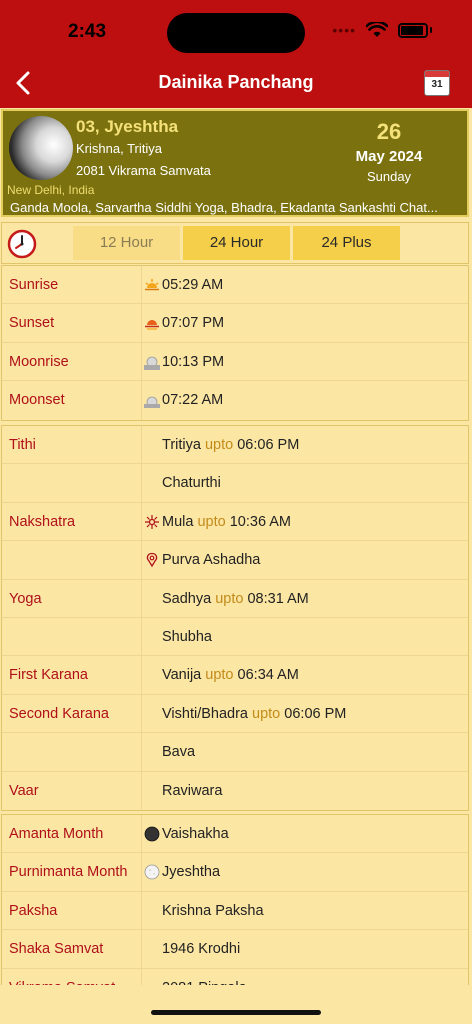 This screenshot has width=472, height=1024. Describe the element at coordinates (41, 148) in the screenshot. I see `moon-phase-icon` at that location.